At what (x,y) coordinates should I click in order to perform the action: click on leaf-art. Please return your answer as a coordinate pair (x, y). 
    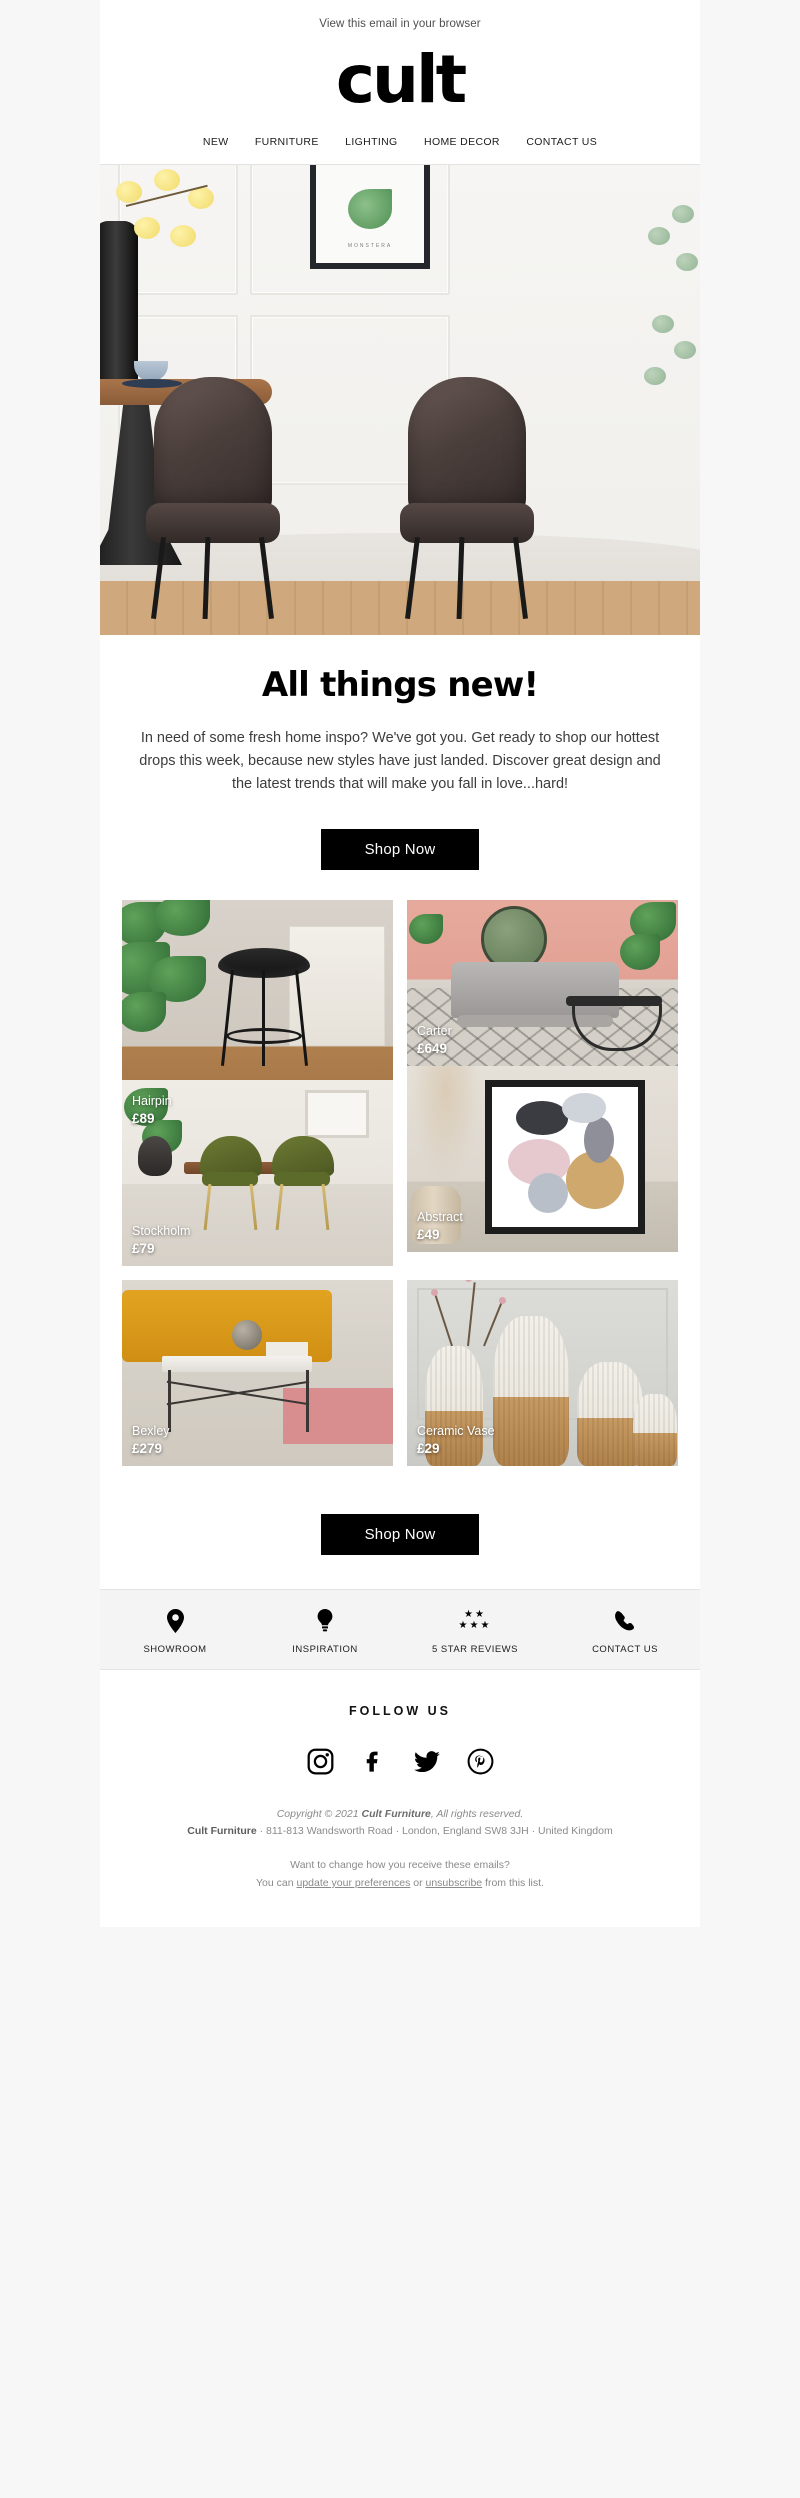
    Looking at the image, I should click on (370, 209).